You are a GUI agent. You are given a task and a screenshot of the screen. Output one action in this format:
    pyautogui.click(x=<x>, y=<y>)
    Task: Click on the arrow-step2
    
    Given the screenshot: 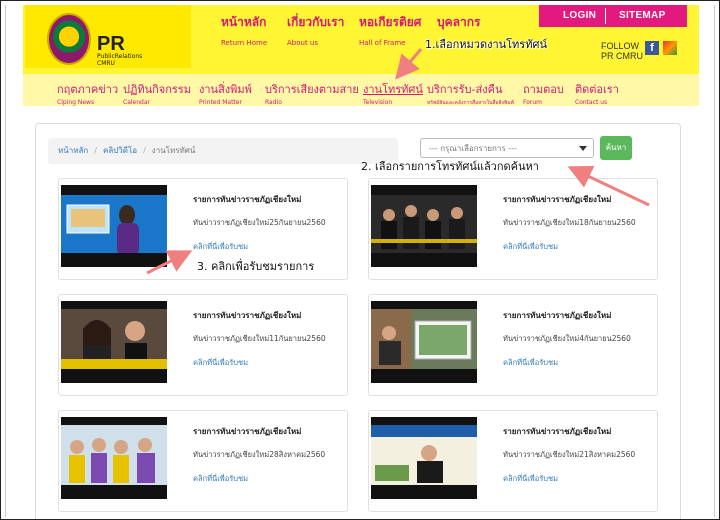 What is the action you would take?
    pyautogui.click(x=608, y=186)
    